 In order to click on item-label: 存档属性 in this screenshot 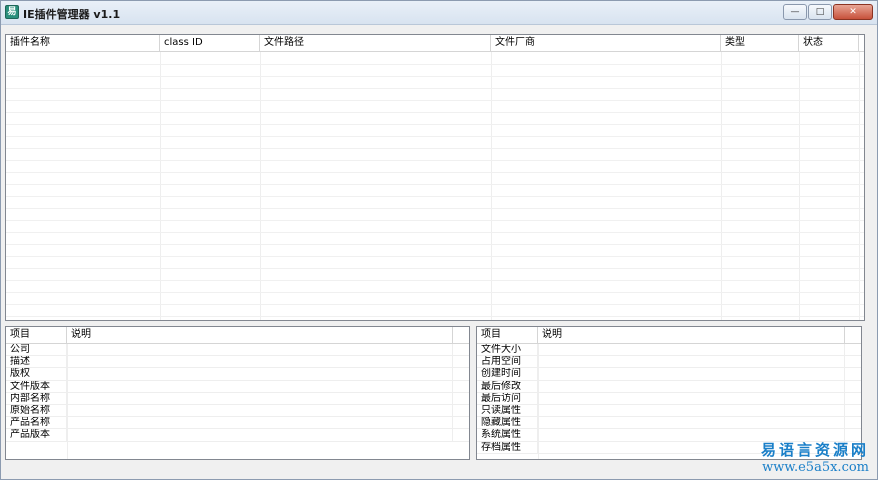, I will do `click(507, 447)`.